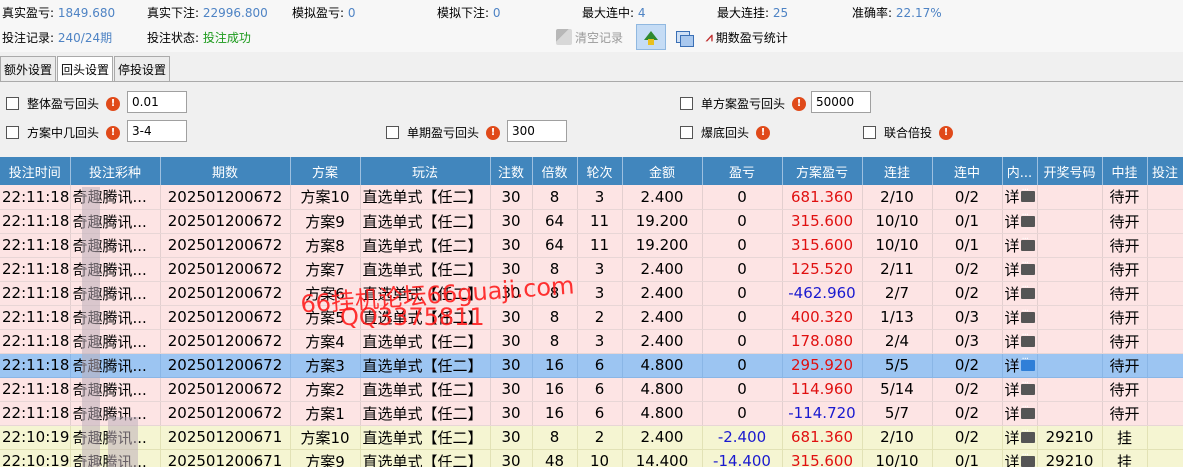 This screenshot has width=1183, height=467. Describe the element at coordinates (725, 132) in the screenshot. I see `burst-return-option: 爆底回头 !` at that location.